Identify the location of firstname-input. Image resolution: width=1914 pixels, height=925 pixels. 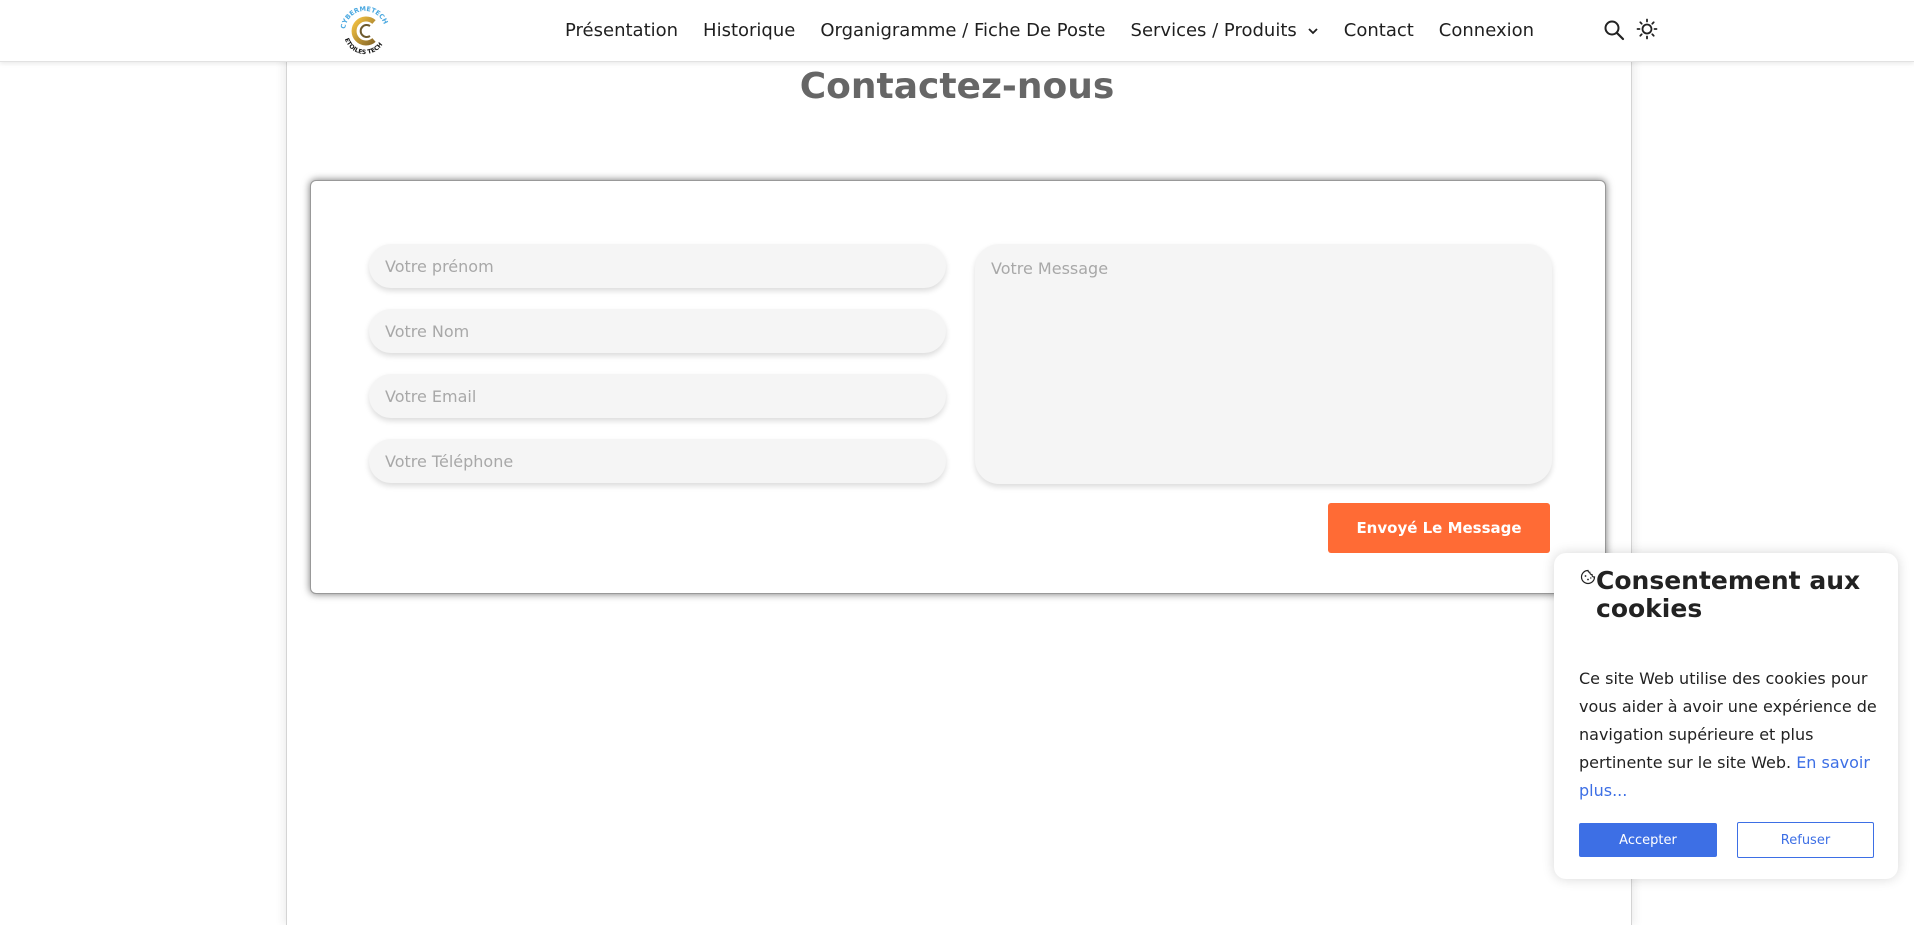
(657, 266).